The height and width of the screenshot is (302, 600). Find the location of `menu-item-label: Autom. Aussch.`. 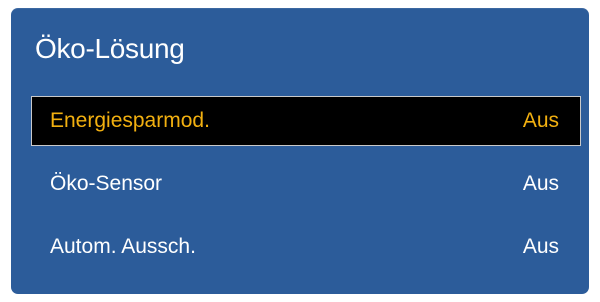

menu-item-label: Autom. Aussch. is located at coordinates (123, 246).